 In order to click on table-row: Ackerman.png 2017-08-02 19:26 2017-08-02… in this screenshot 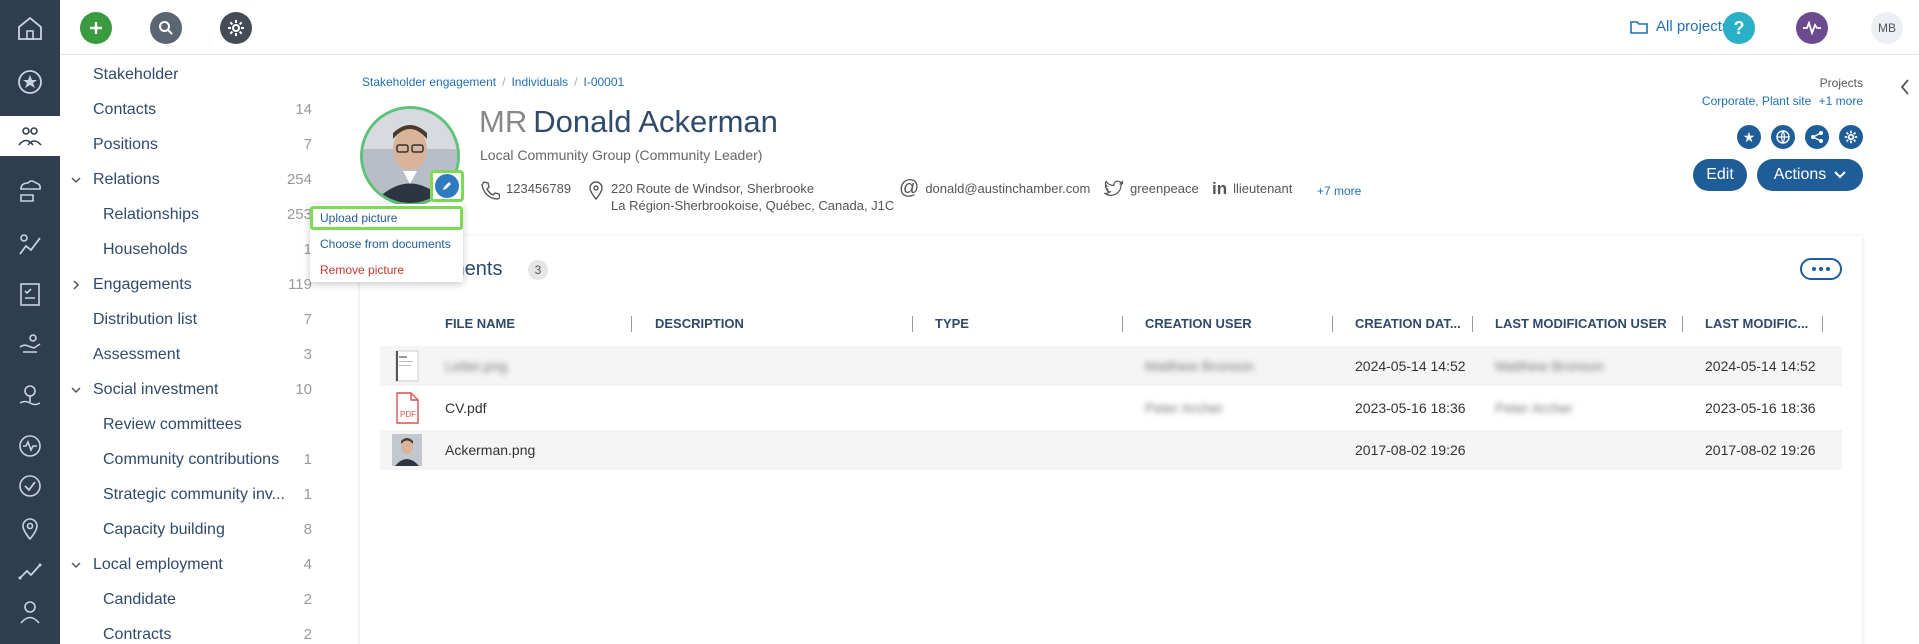, I will do `click(1111, 450)`.